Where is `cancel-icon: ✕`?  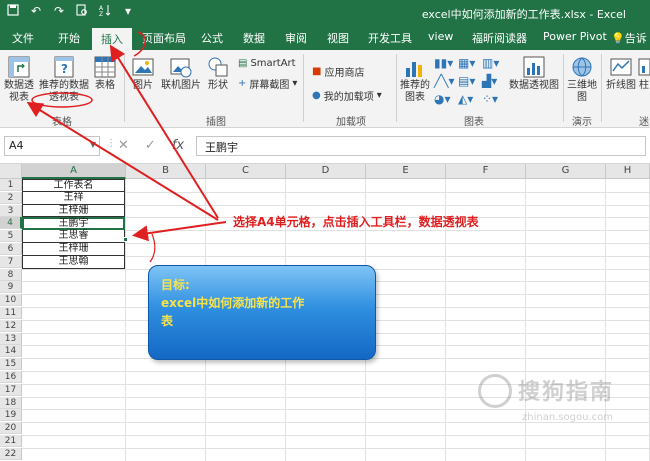
cancel-icon: ✕ is located at coordinates (123, 145).